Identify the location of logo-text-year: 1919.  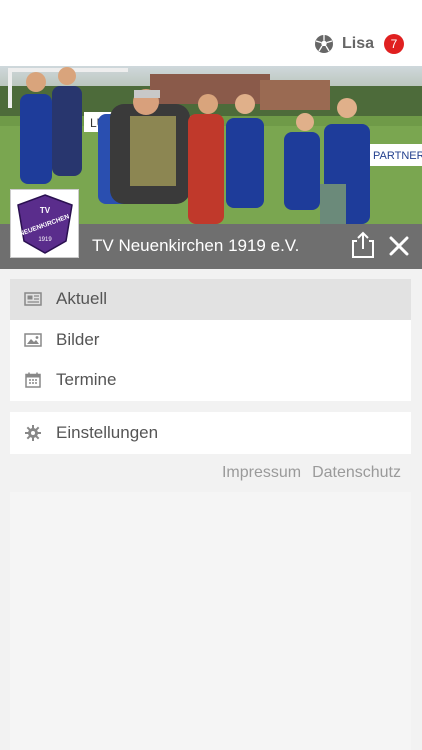
(45, 240).